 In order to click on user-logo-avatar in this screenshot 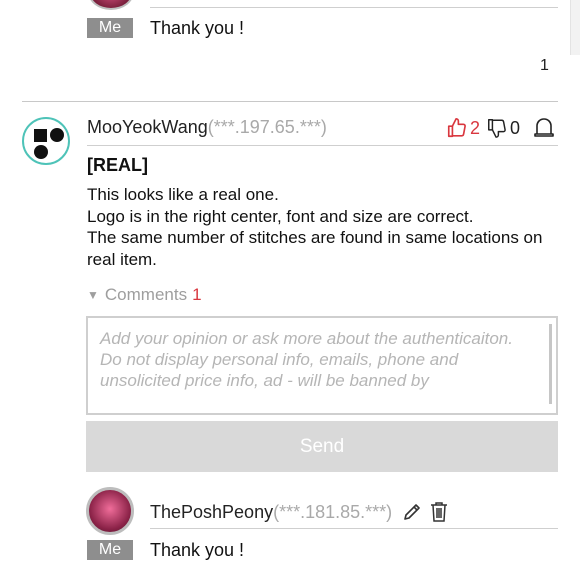, I will do `click(46, 141)`.